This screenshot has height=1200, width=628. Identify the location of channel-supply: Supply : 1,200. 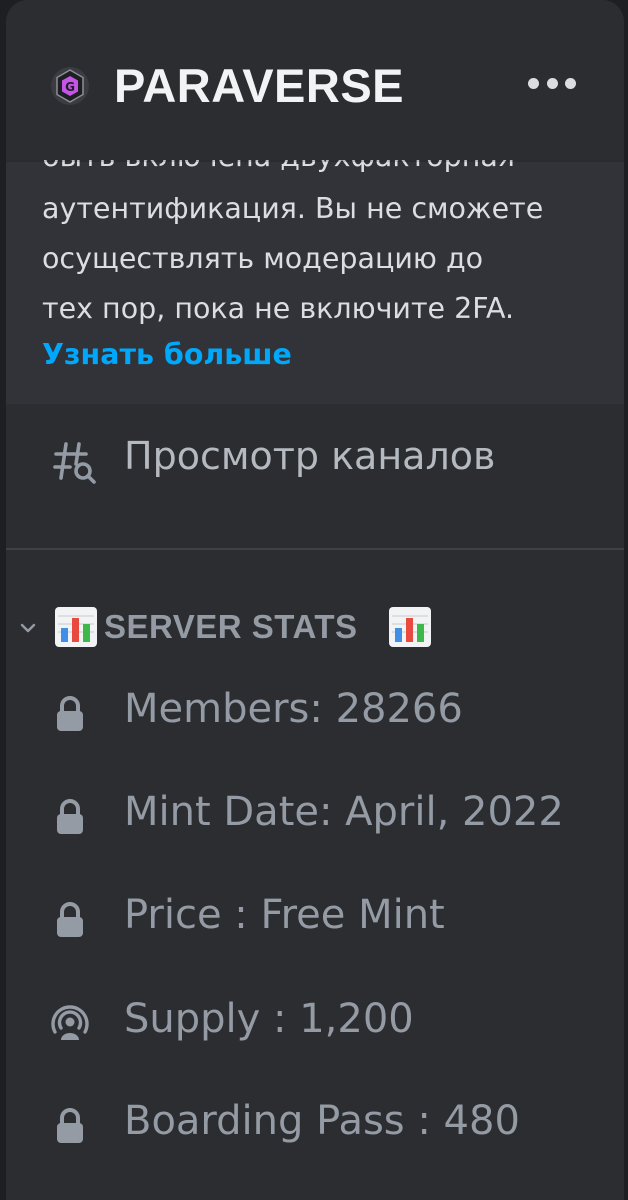
(315, 1024).